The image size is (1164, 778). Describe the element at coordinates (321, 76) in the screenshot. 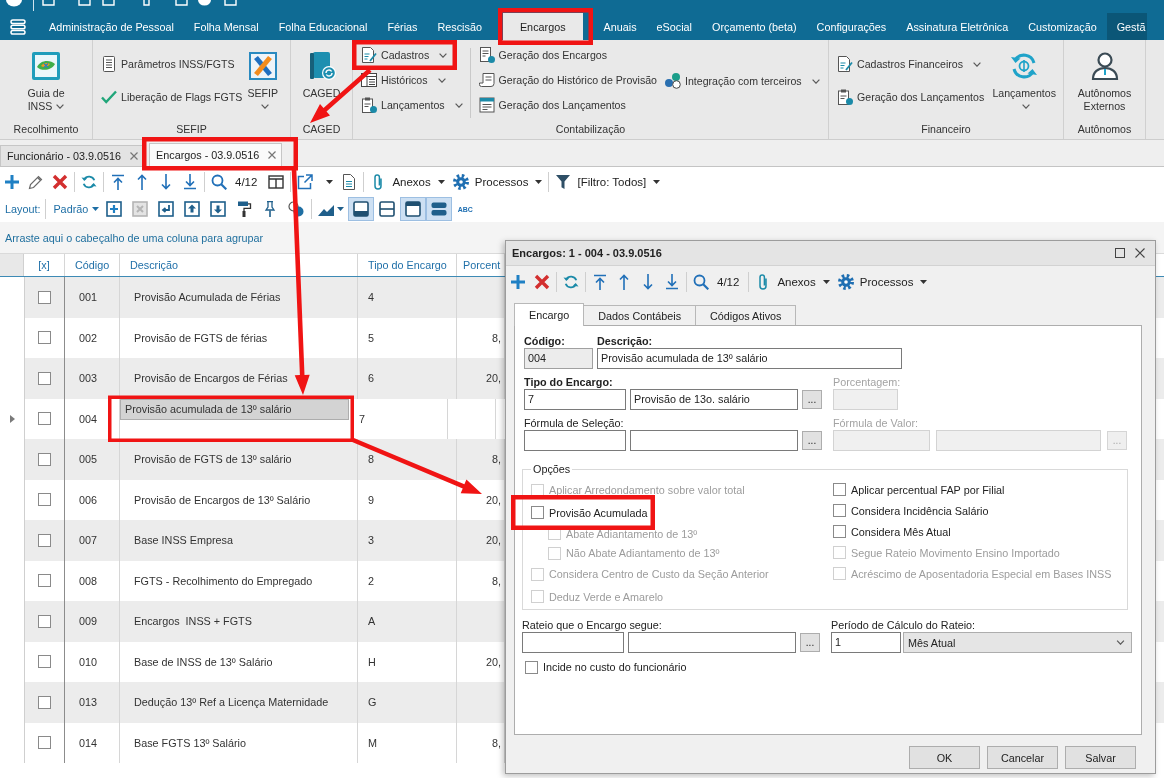

I see `ribbon-button: CAGED` at that location.